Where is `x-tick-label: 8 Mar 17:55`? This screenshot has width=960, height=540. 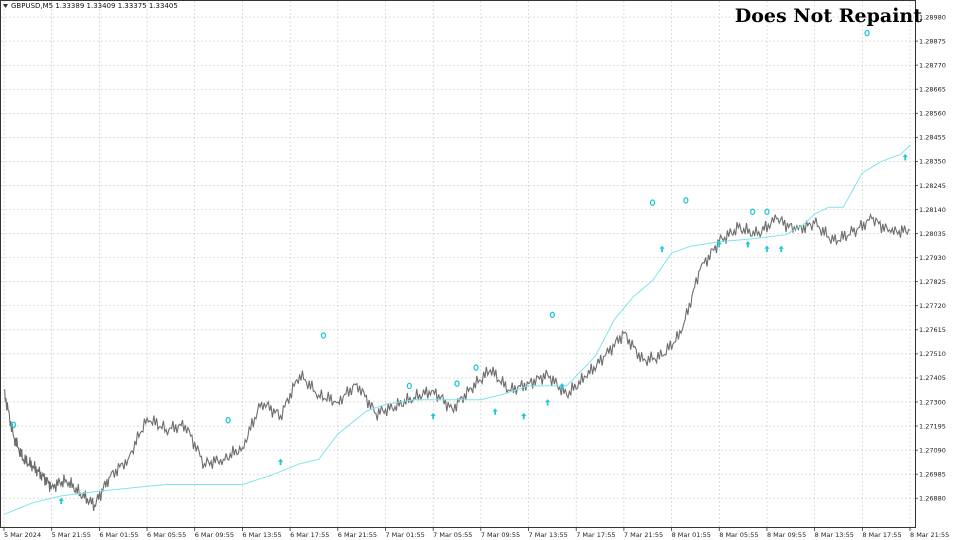 x-tick-label: 8 Mar 17:55 is located at coordinates (881, 535).